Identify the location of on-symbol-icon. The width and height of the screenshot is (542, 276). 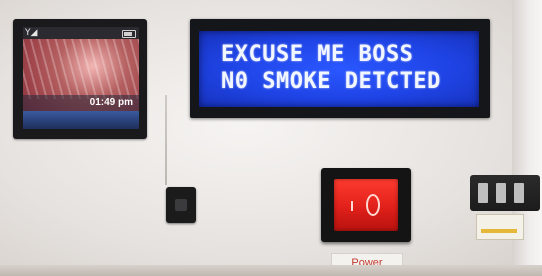
(352, 206).